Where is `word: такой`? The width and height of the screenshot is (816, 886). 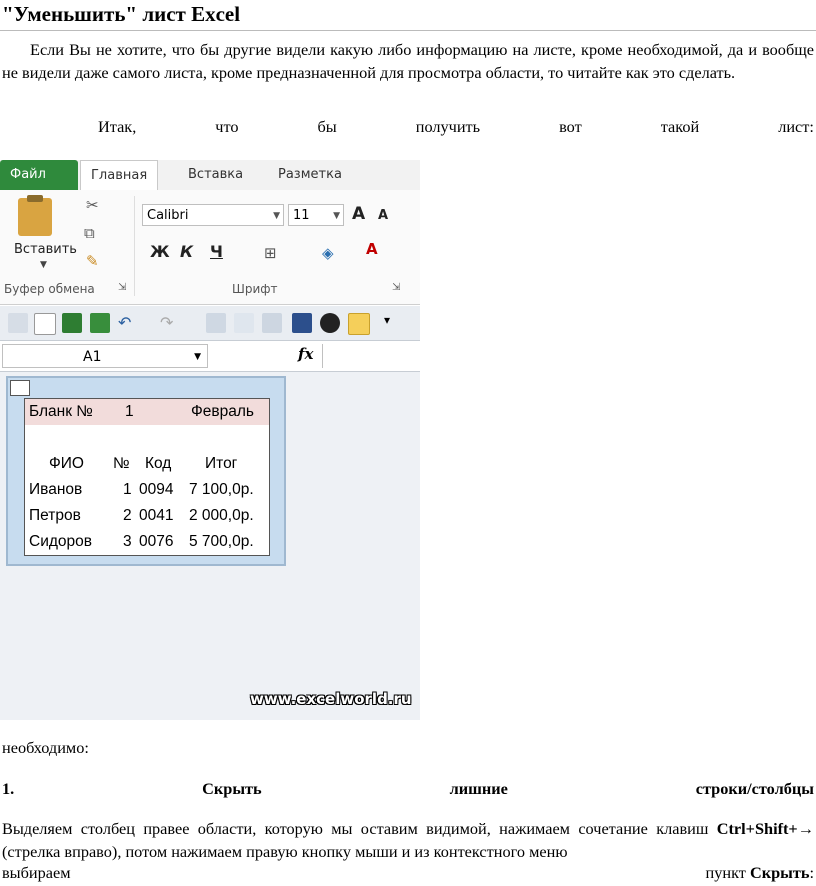
word: такой is located at coordinates (680, 126).